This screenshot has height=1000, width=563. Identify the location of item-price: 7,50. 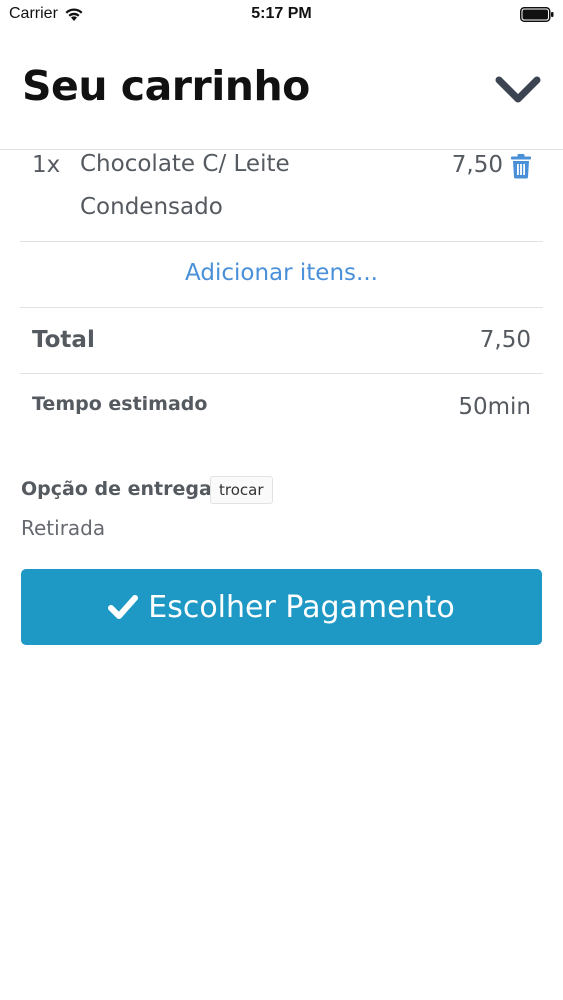
(477, 165).